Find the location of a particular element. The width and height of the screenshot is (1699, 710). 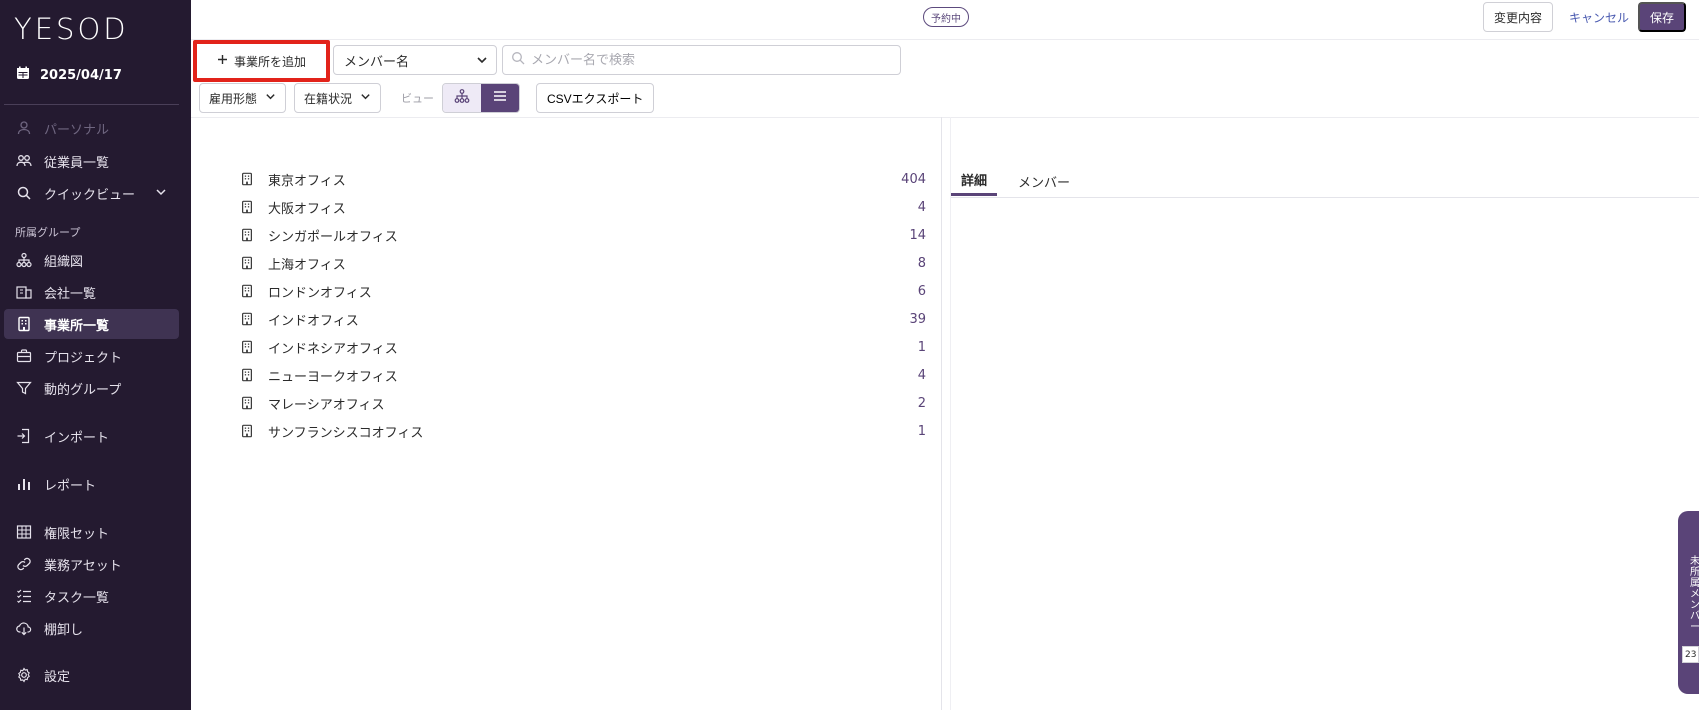

enrollment-status-filter: 在籍状況 is located at coordinates (338, 98).